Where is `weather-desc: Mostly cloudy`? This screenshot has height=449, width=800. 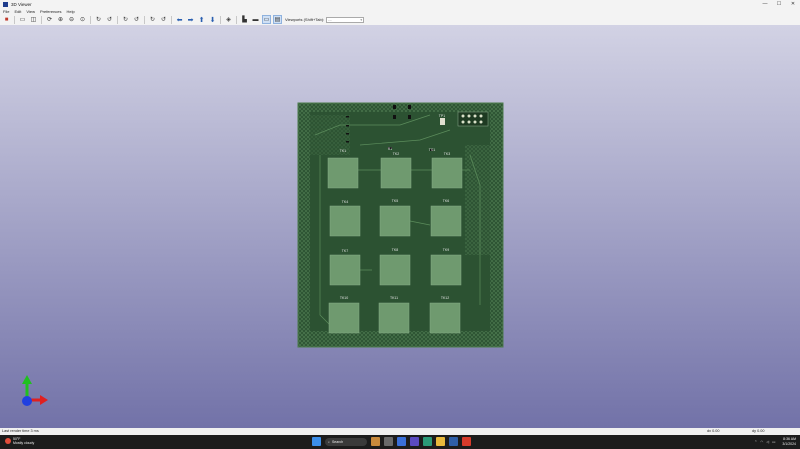 weather-desc: Mostly cloudy is located at coordinates (24, 443).